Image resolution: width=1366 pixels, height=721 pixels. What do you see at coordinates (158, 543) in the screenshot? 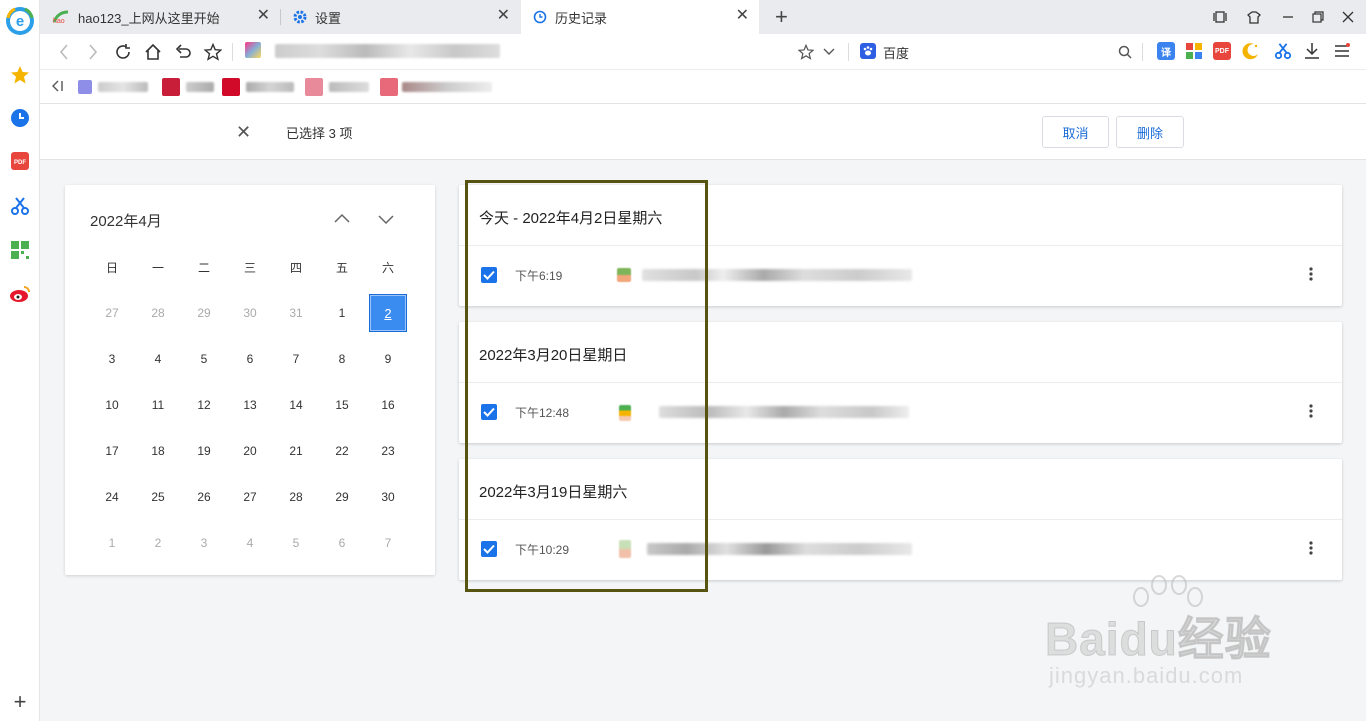
I see `calendar-day: 2` at bounding box center [158, 543].